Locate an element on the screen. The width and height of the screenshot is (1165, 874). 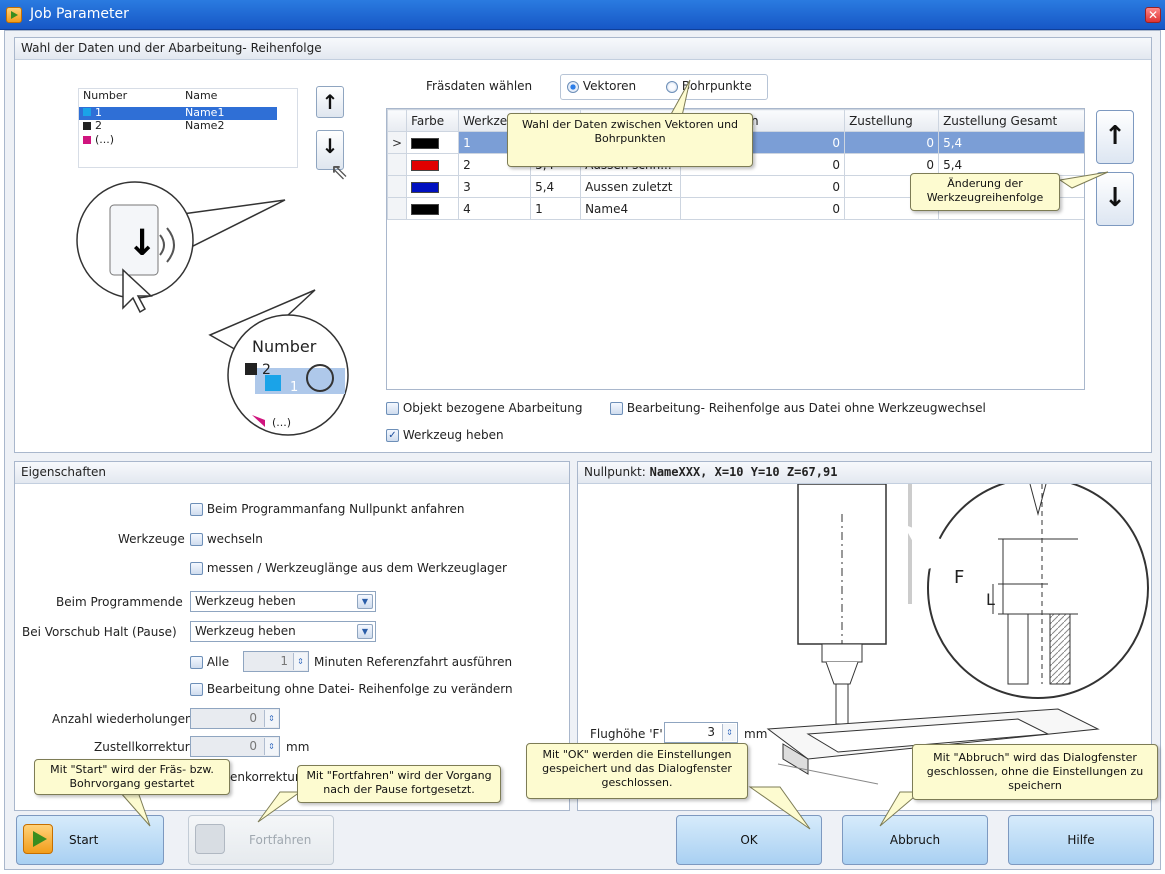
mini-row-selected is located at coordinates (178, 113).